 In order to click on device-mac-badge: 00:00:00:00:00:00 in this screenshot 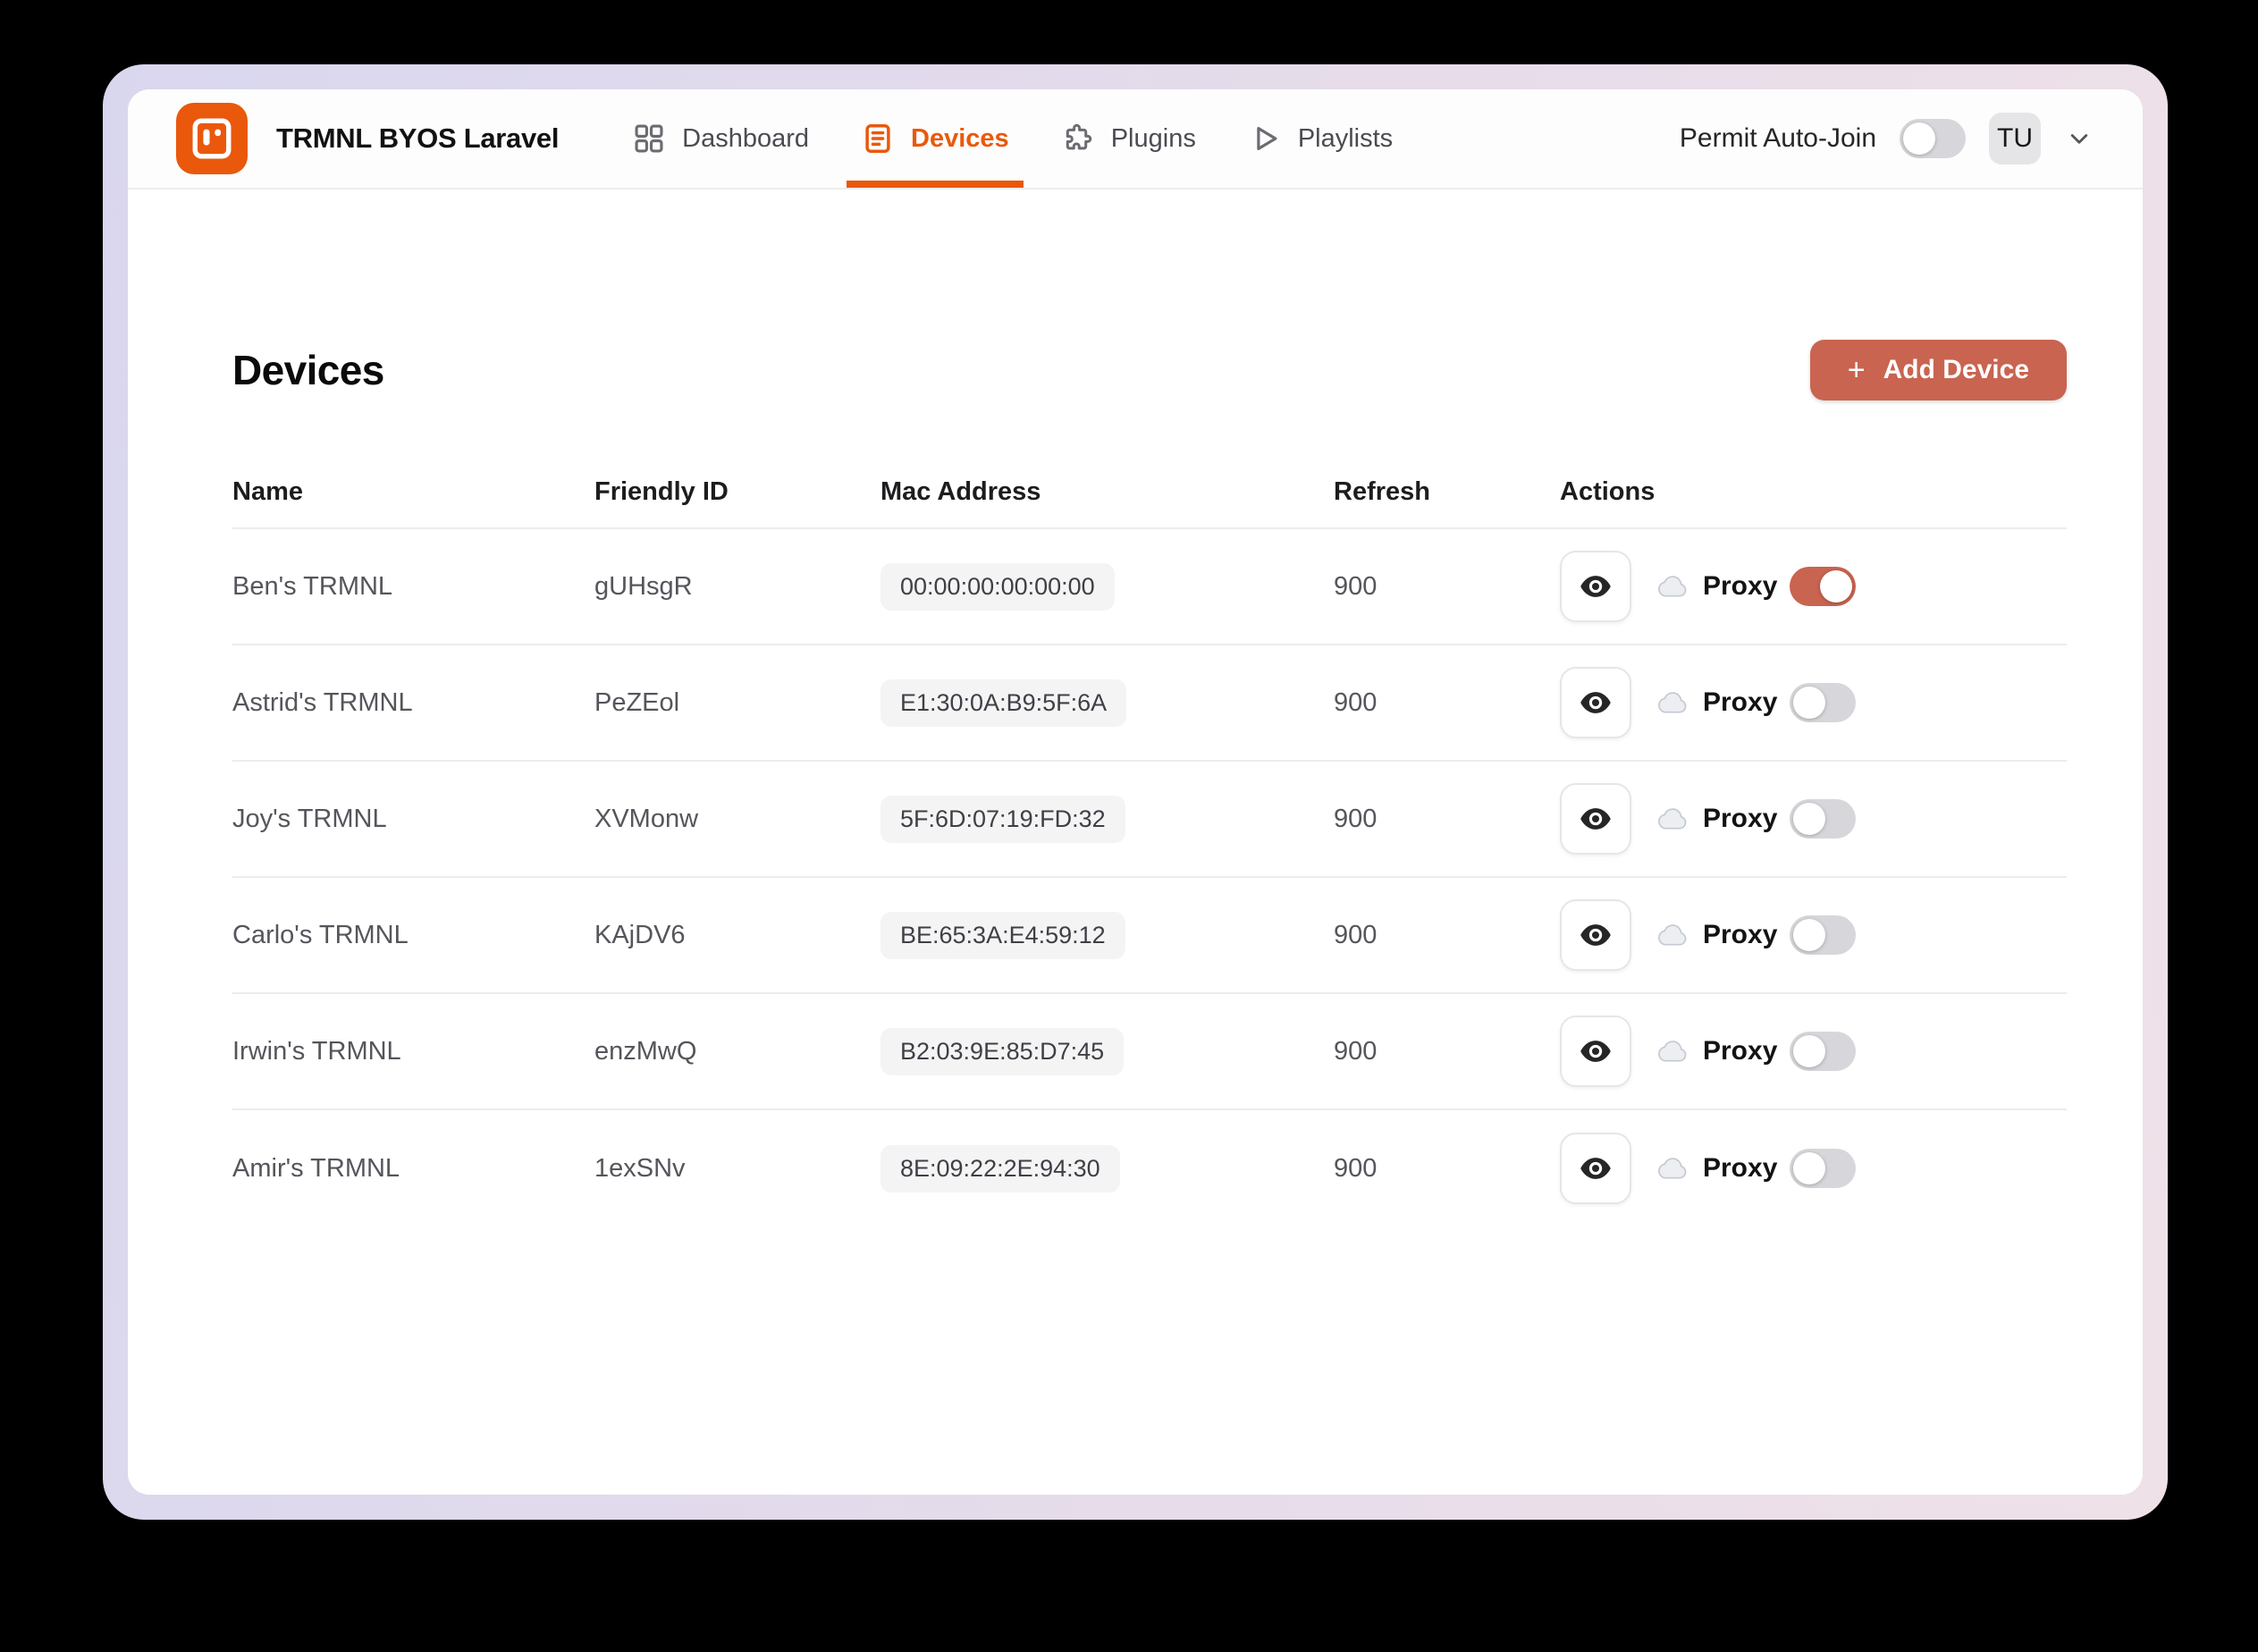, I will do `click(997, 586)`.